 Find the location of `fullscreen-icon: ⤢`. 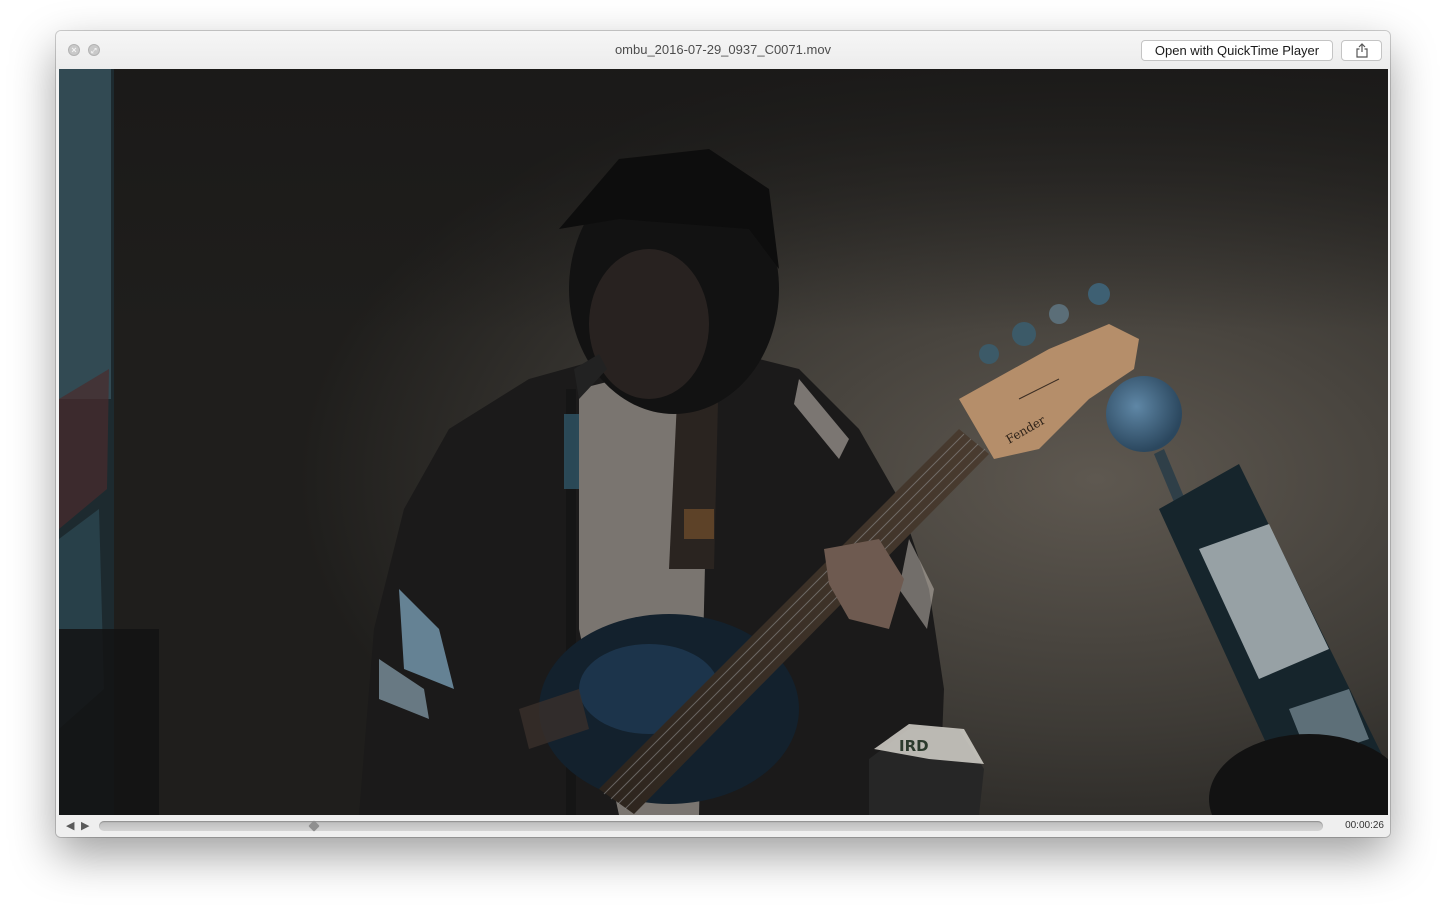

fullscreen-icon: ⤢ is located at coordinates (94, 51).